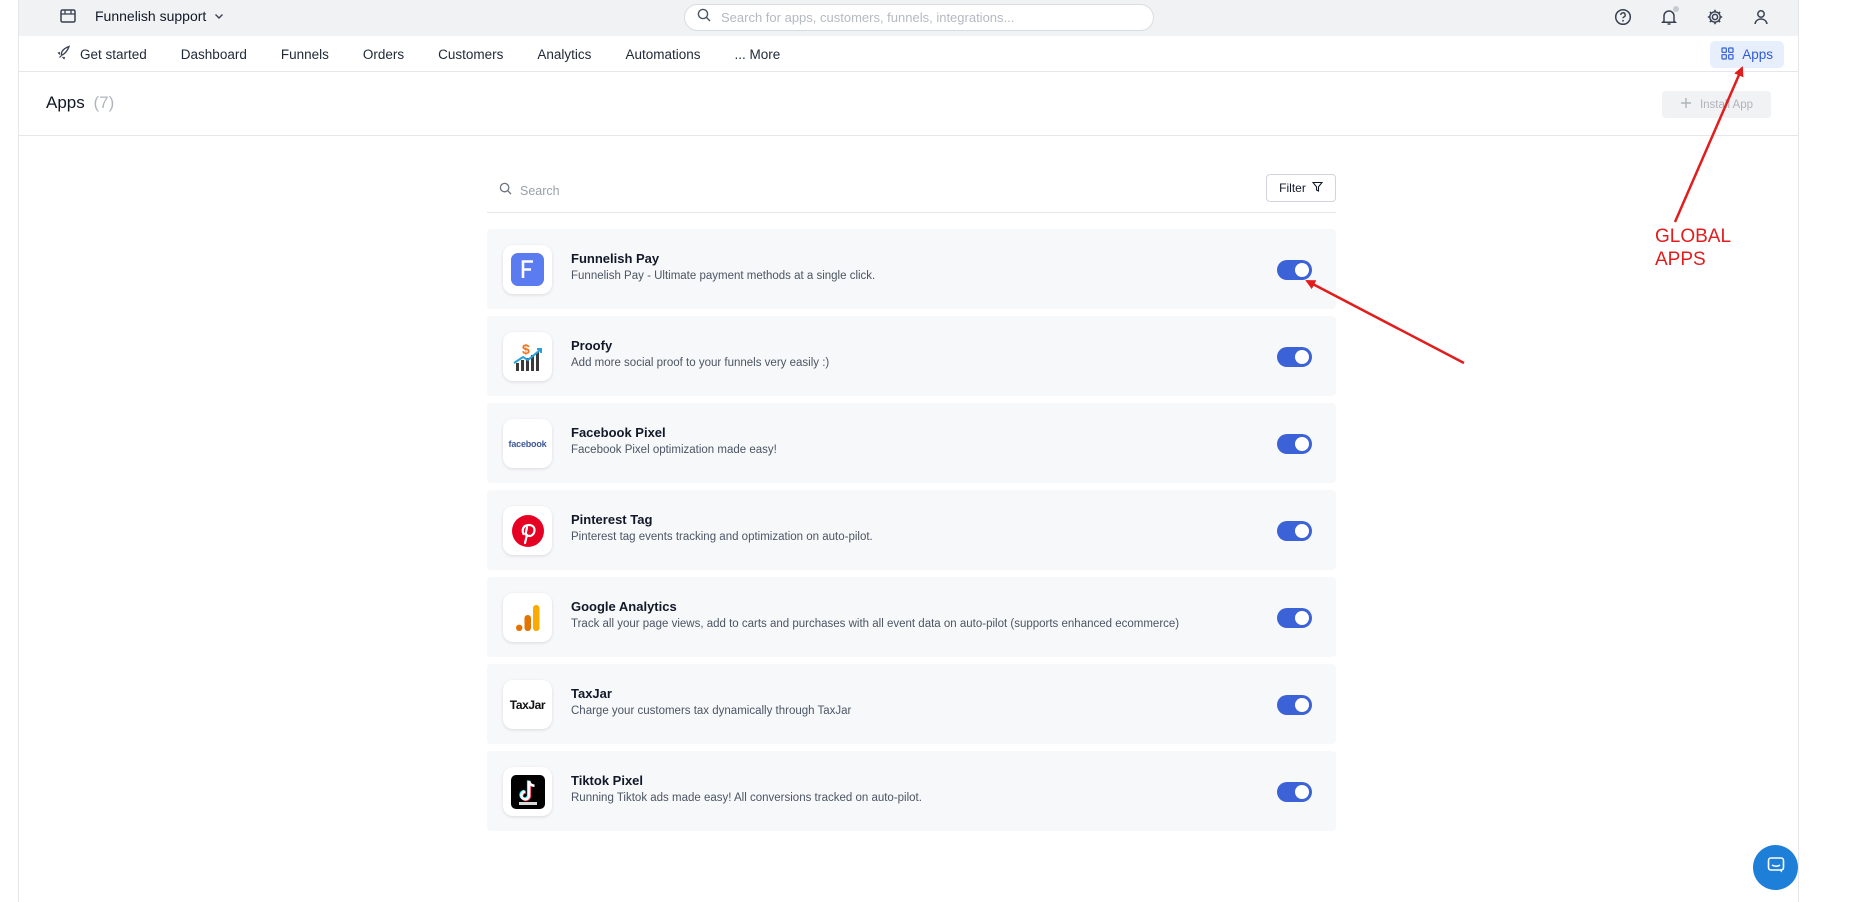 Image resolution: width=1854 pixels, height=902 pixels. I want to click on global-apps-annotation: GLOBAL APPS, so click(1693, 248).